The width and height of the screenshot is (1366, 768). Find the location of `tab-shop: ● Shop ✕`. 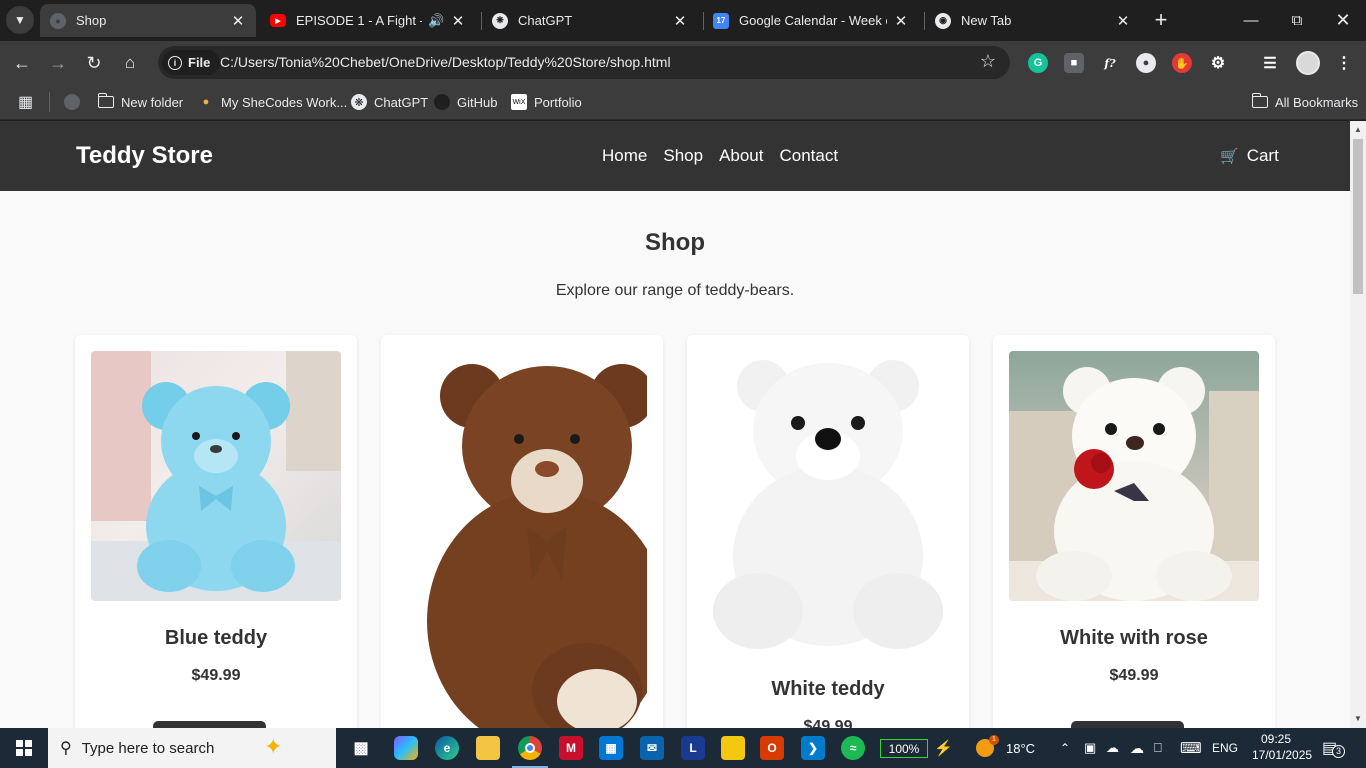

tab-shop: ● Shop ✕ is located at coordinates (148, 20).